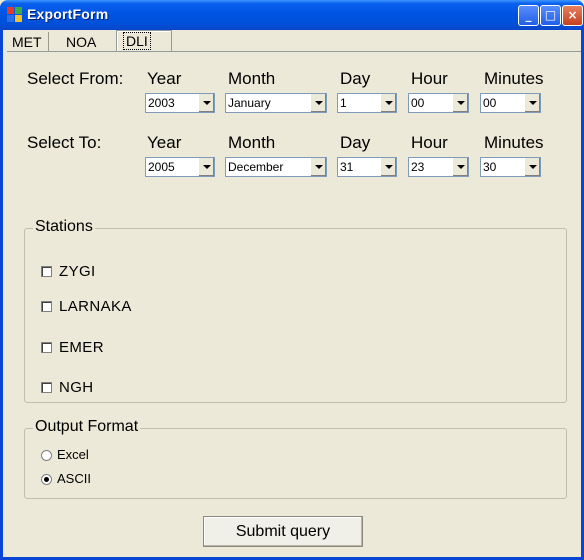 The width and height of the screenshot is (584, 560). I want to click on from-minutes-select: 00, so click(510, 103).